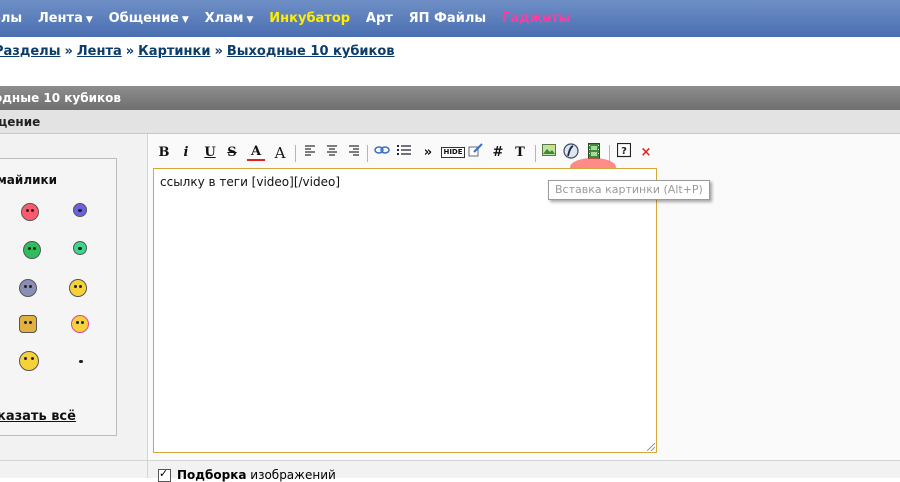  I want to click on hash-button: #, so click(498, 153).